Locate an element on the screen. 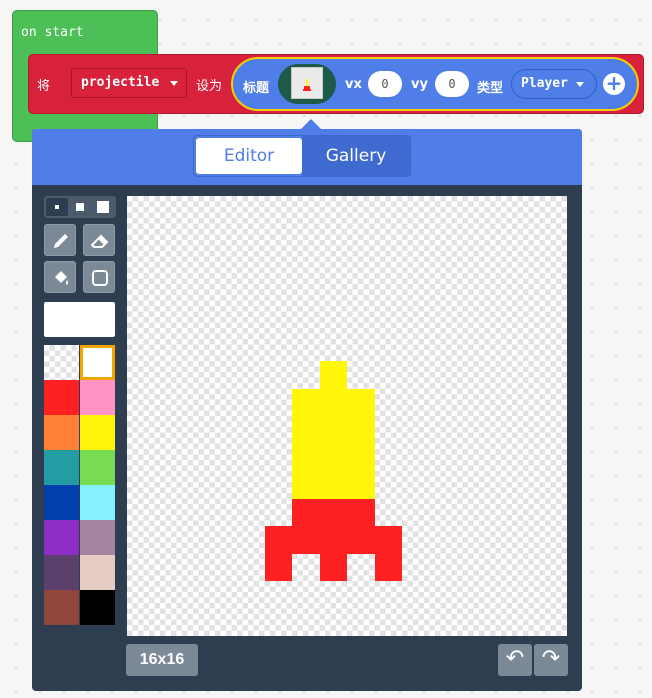 This screenshot has height=698, width=652. brush-size-selector is located at coordinates (80, 207).